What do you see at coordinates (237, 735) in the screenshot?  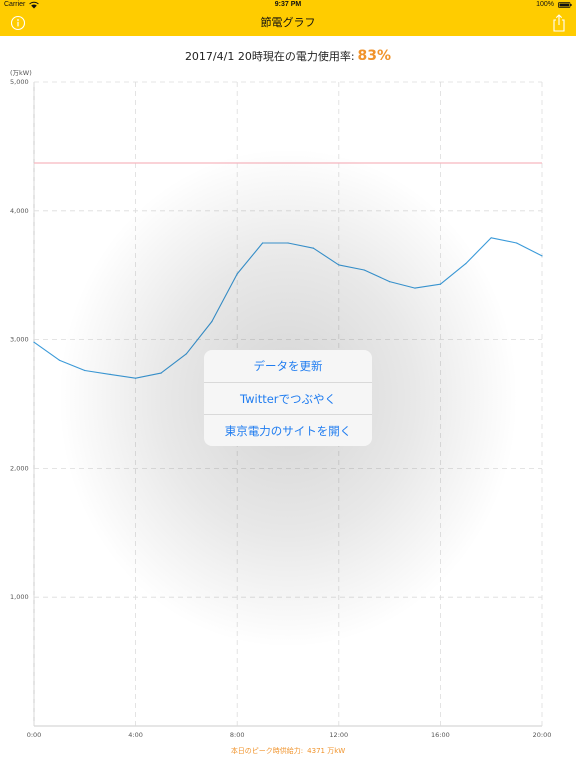 I see `x-tick-label: 8:00` at bounding box center [237, 735].